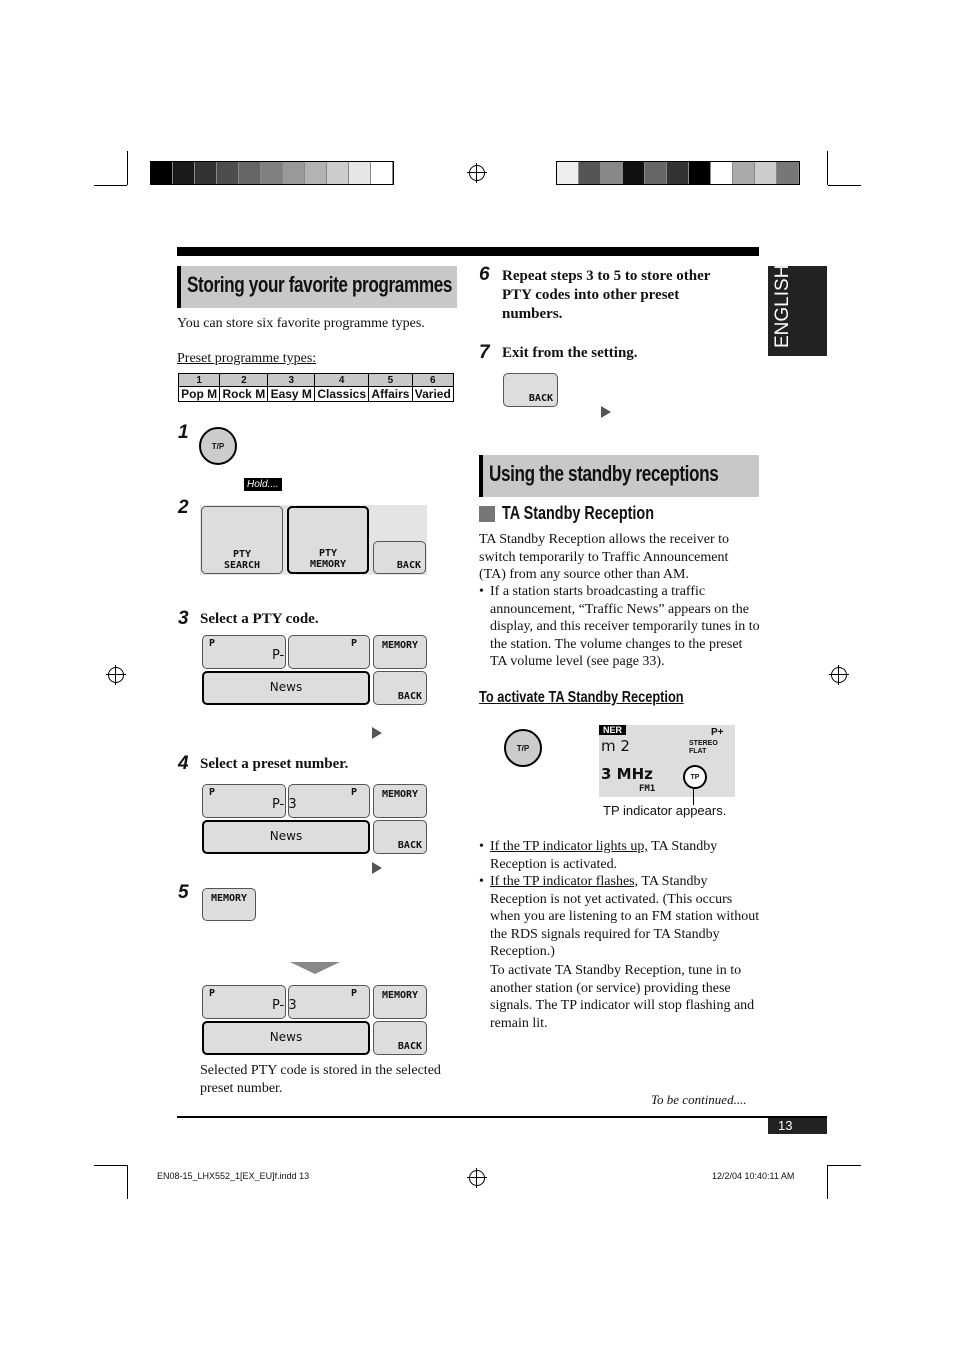 The height and width of the screenshot is (1351, 954). Describe the element at coordinates (484, 352) in the screenshot. I see `step-number: 7` at that location.